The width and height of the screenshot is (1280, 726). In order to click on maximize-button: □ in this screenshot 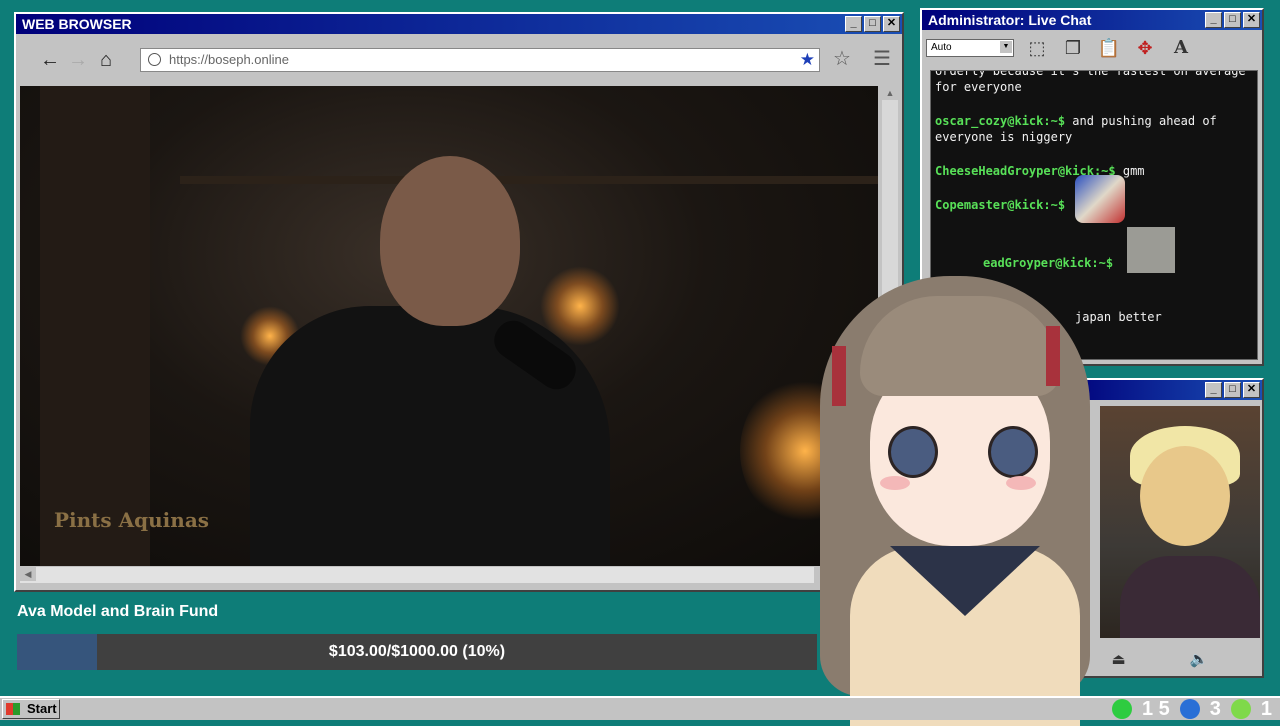, I will do `click(872, 24)`.